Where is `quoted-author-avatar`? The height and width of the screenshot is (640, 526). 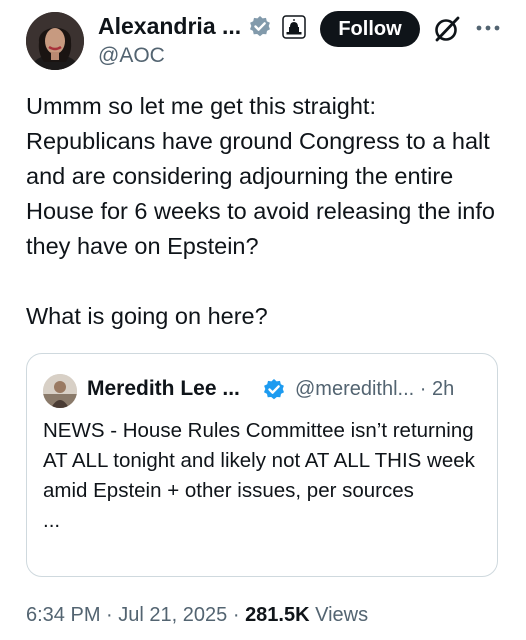 quoted-author-avatar is located at coordinates (60, 391).